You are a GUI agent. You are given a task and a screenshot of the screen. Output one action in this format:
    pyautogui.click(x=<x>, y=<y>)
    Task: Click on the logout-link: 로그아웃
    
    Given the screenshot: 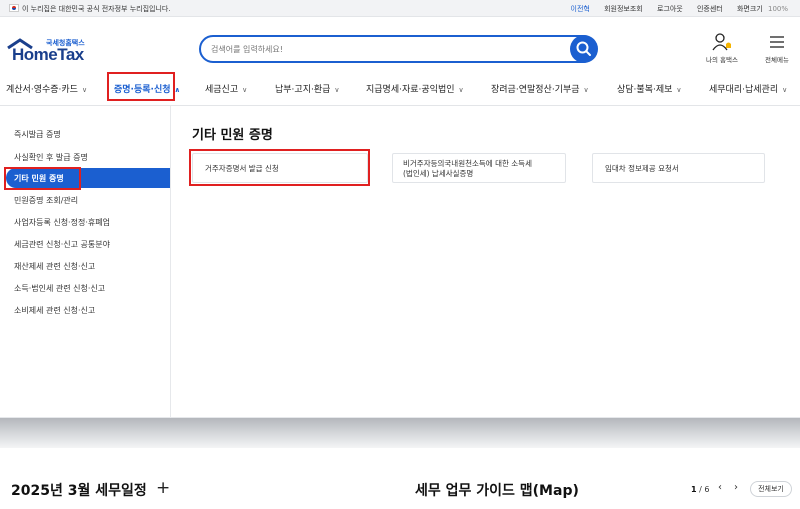 What is the action you would take?
    pyautogui.click(x=670, y=9)
    